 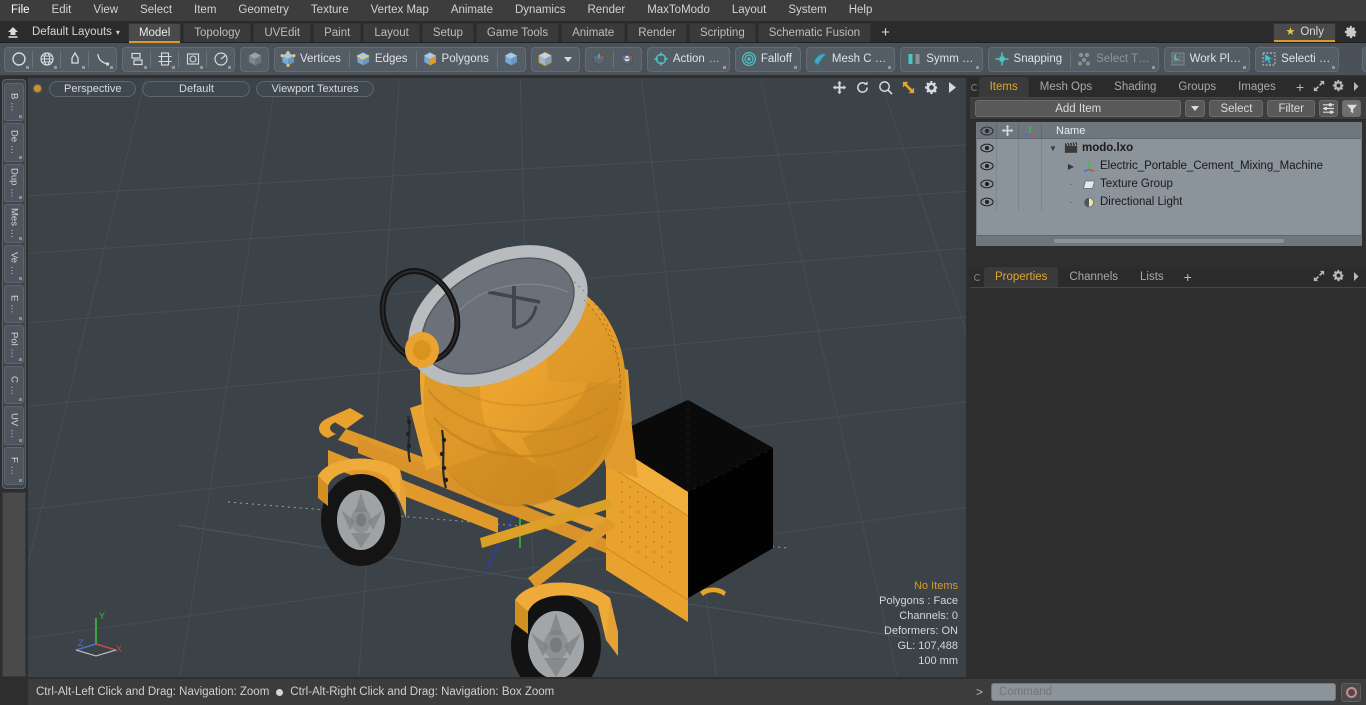 What do you see at coordinates (627, 59) in the screenshot?
I see `axis-cube-white-icon` at bounding box center [627, 59].